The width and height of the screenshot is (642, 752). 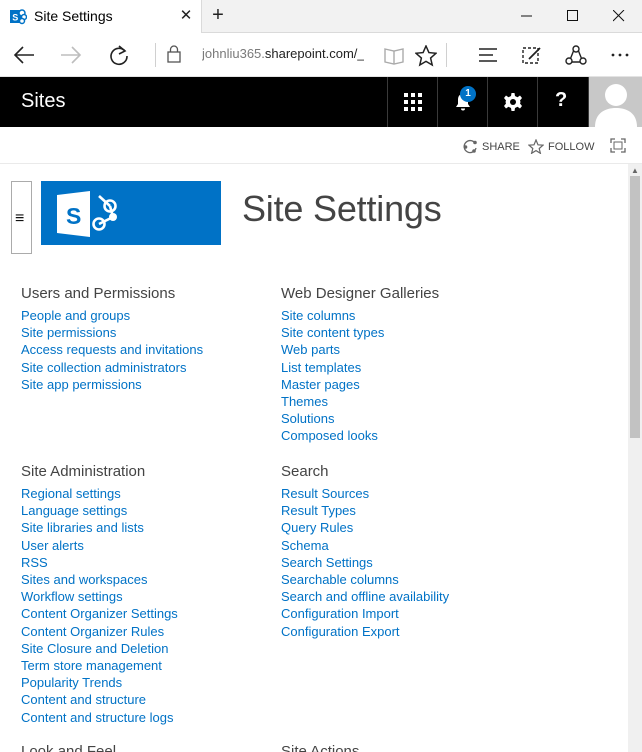 What do you see at coordinates (307, 418) in the screenshot?
I see `settings-link: Solutions` at bounding box center [307, 418].